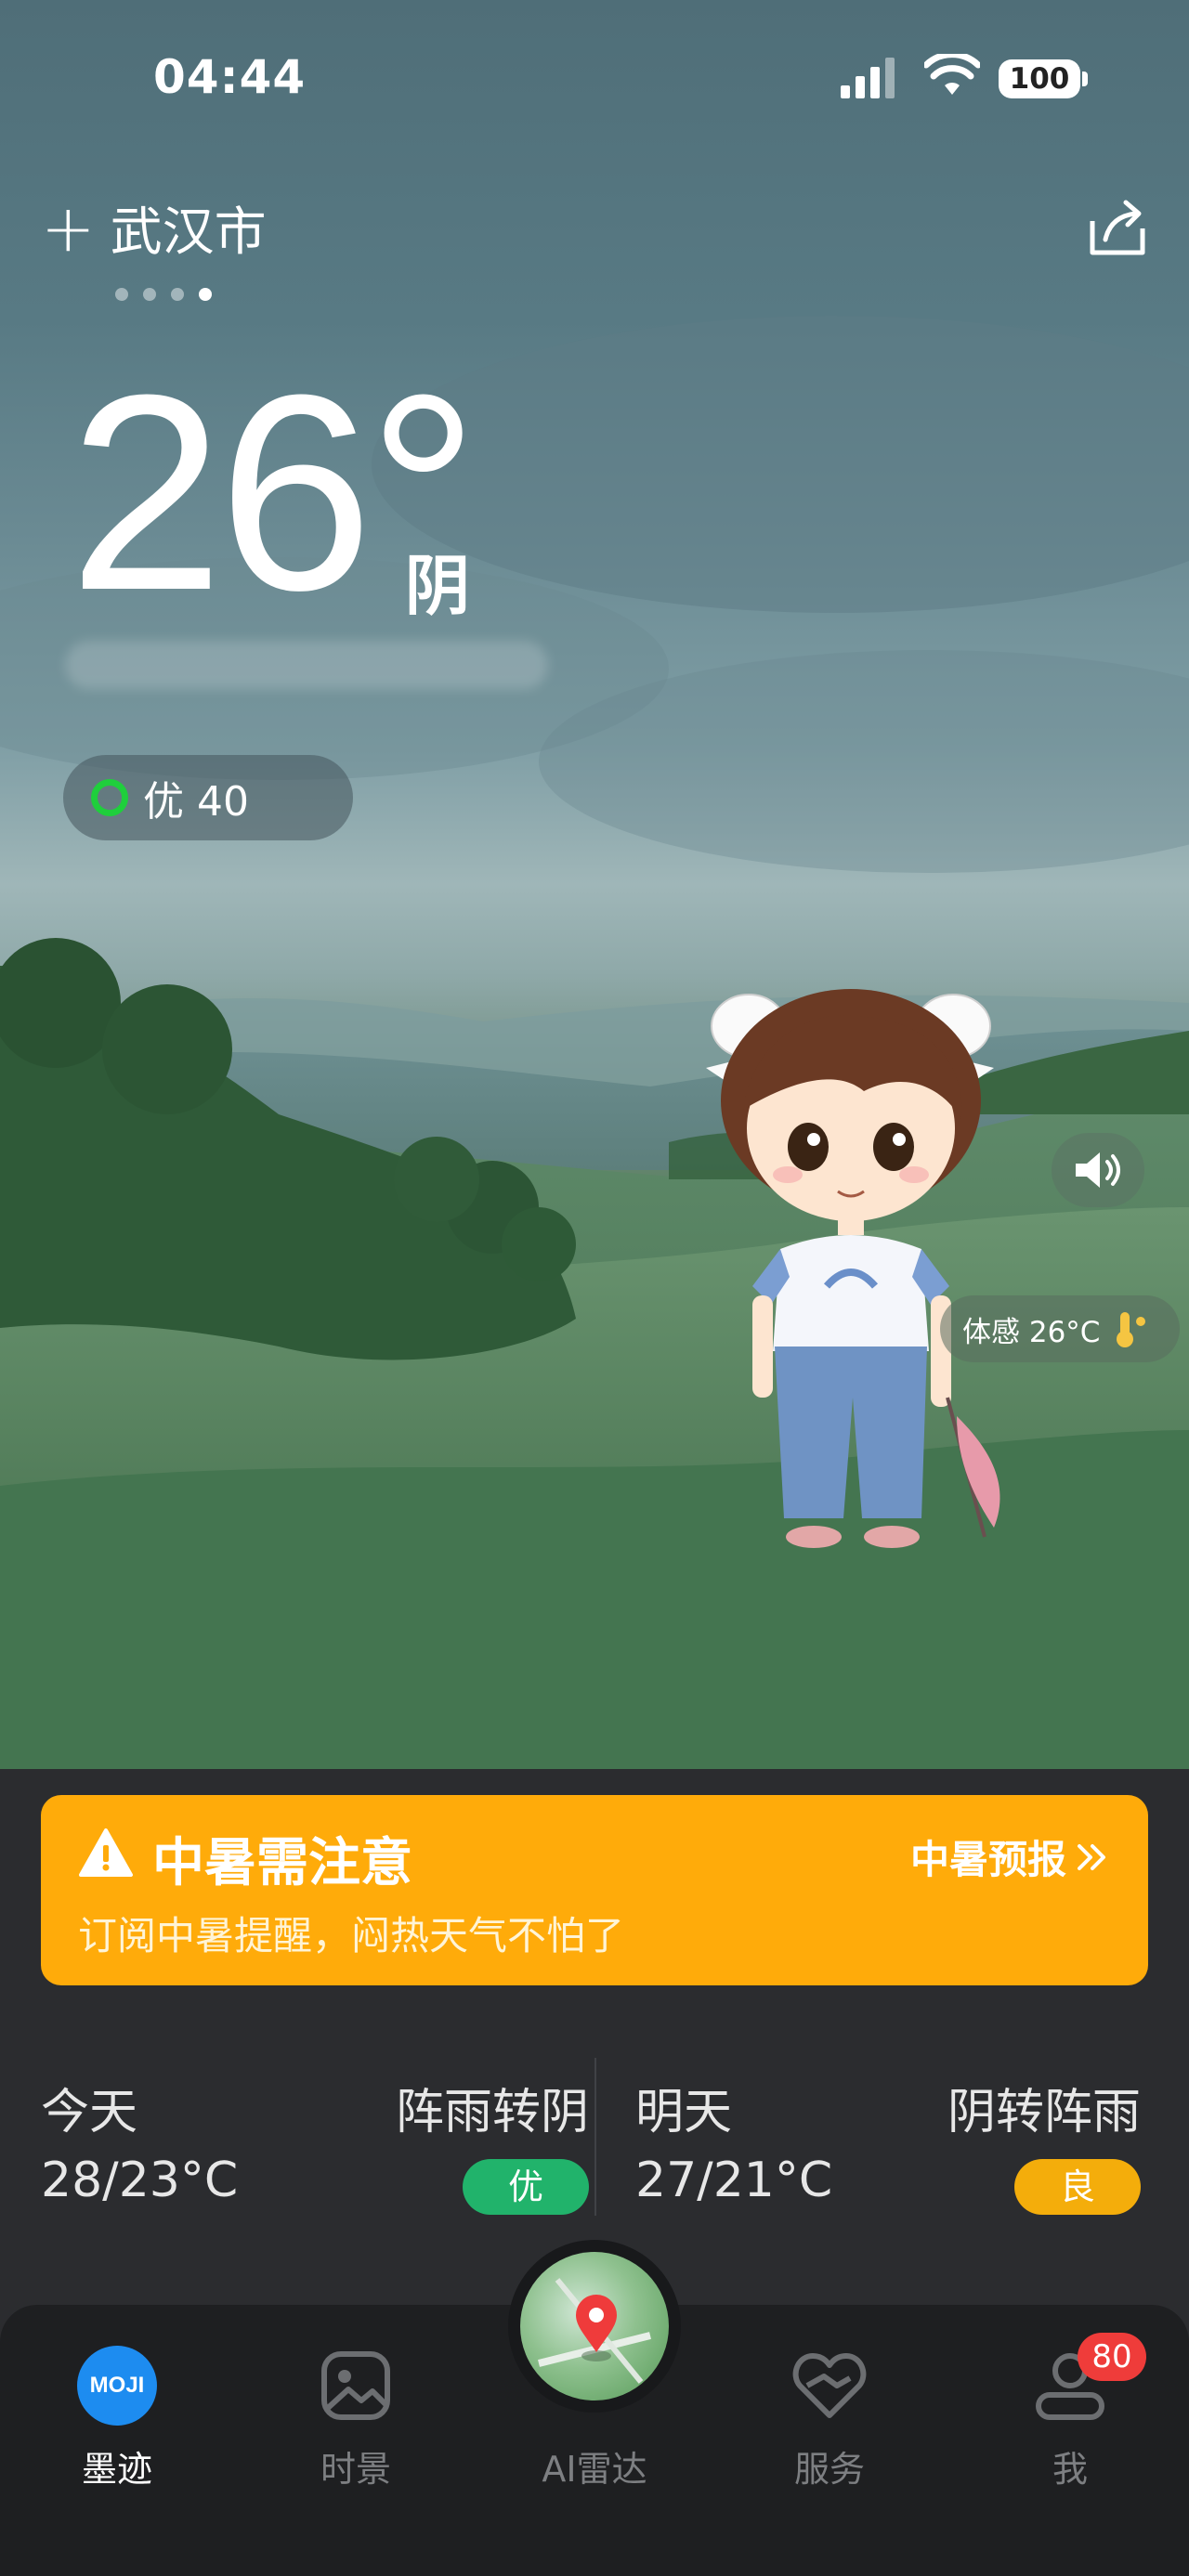 This screenshot has height=2576, width=1189. Describe the element at coordinates (438, 586) in the screenshot. I see `current-condition: 阴` at that location.